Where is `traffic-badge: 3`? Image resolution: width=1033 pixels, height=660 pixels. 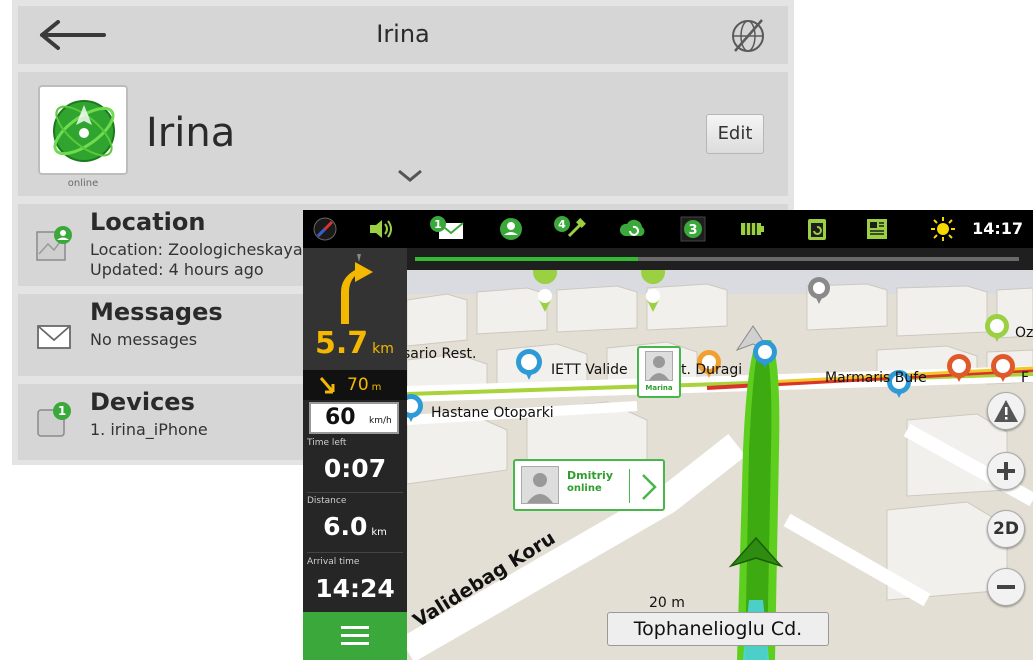 traffic-badge: 3 is located at coordinates (692, 230).